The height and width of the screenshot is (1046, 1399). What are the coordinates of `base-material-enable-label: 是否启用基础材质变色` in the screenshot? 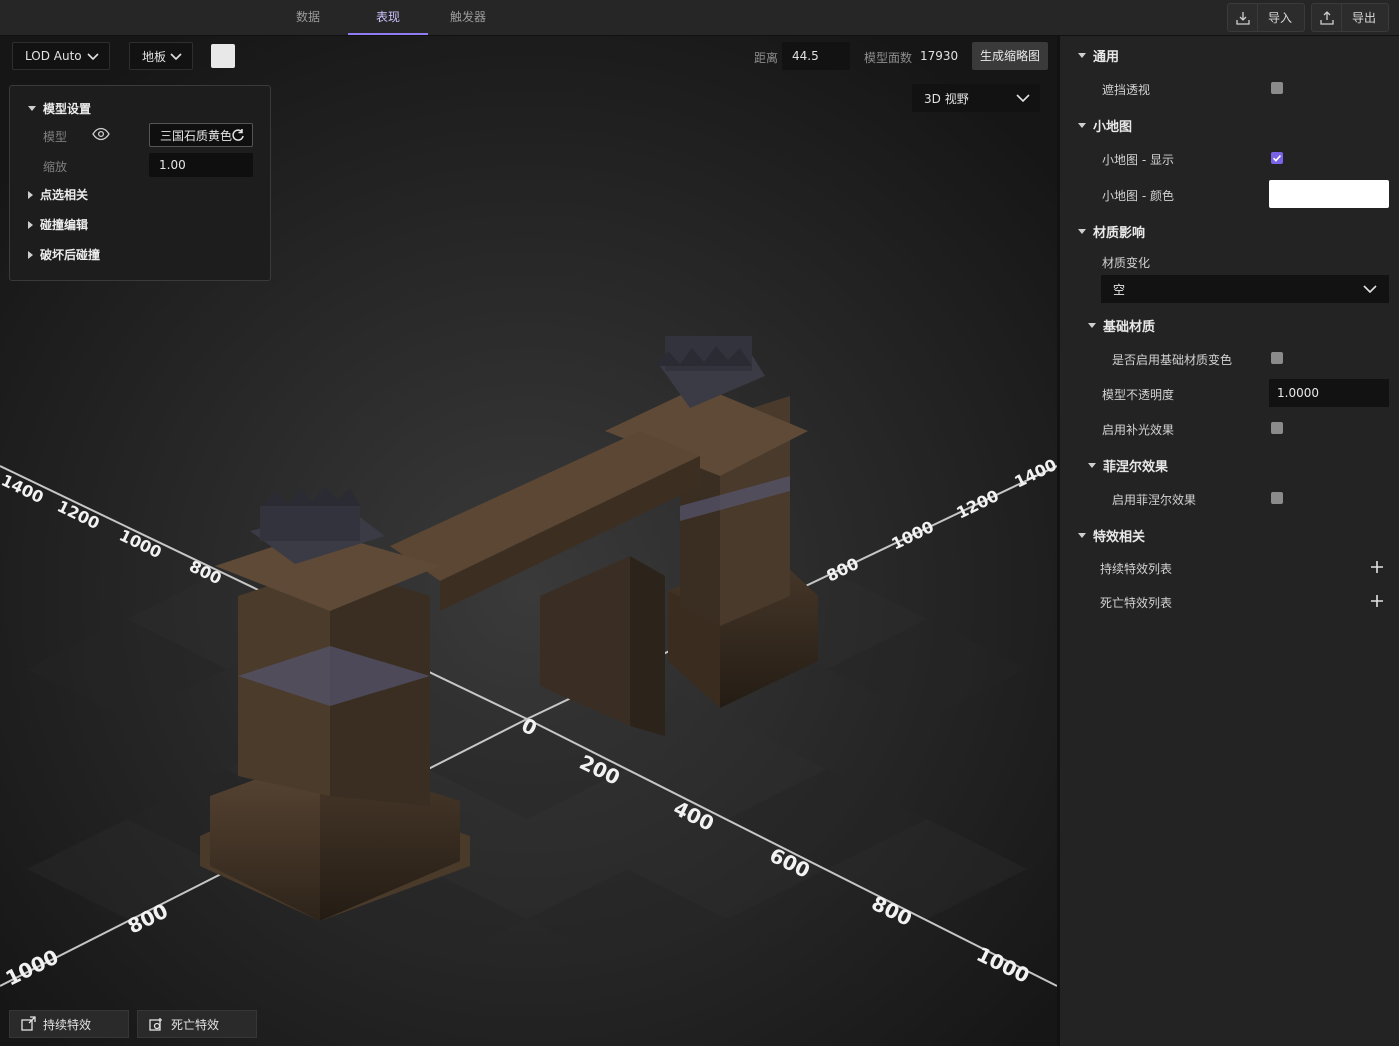 It's located at (1172, 360).